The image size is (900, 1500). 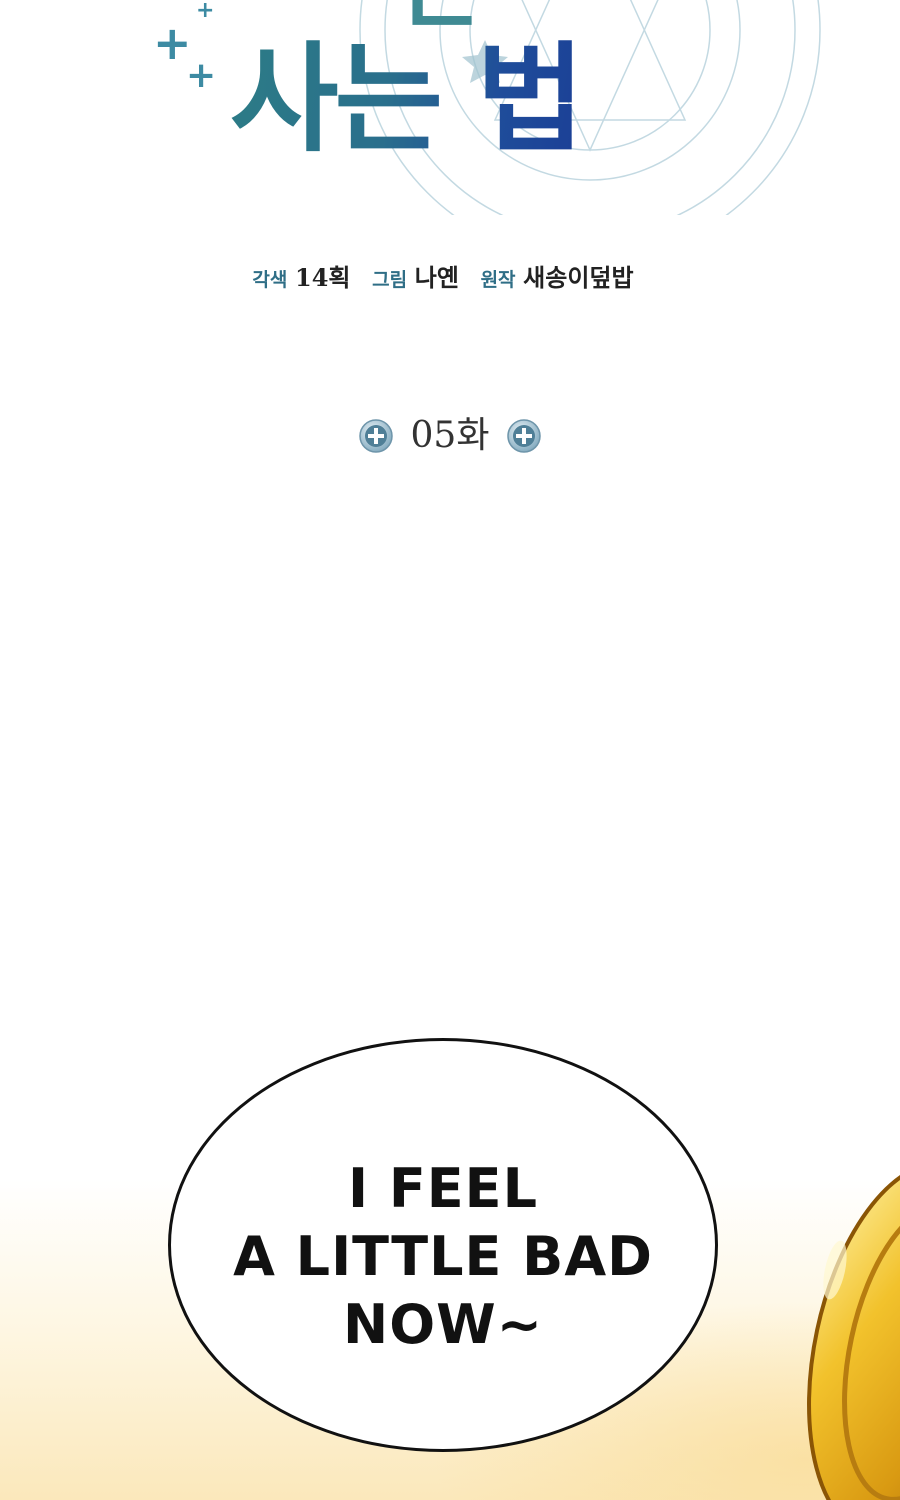 I want to click on credit-name-adaptation: 14획, so click(x=323, y=277).